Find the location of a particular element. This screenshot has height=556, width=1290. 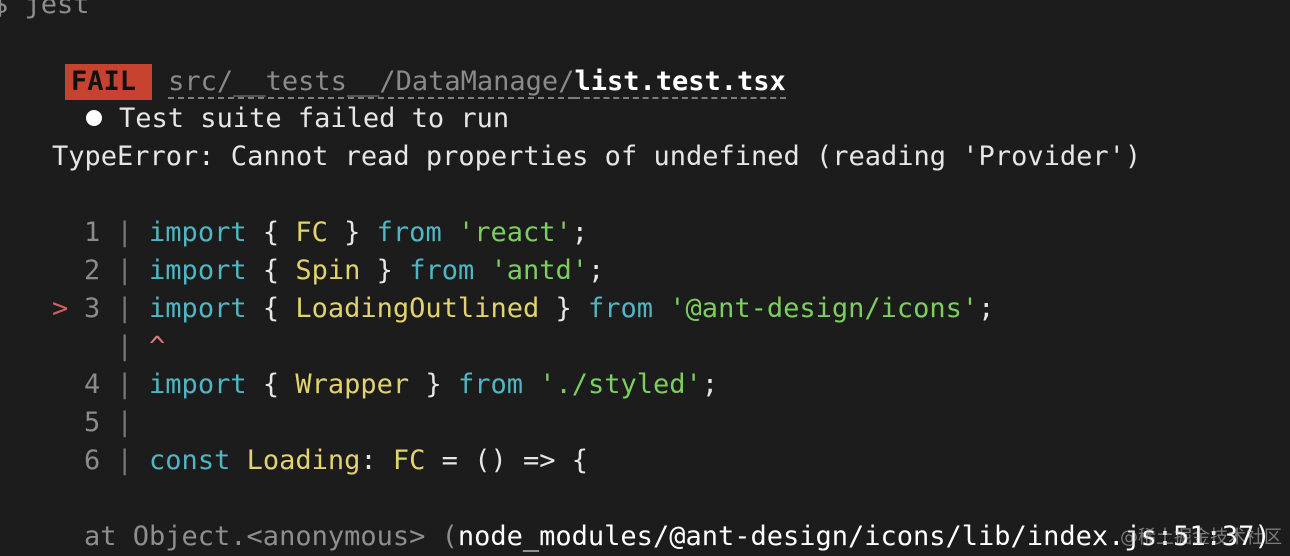

code-line: 1 | import { FC } from 'react'; is located at coordinates (320, 233).